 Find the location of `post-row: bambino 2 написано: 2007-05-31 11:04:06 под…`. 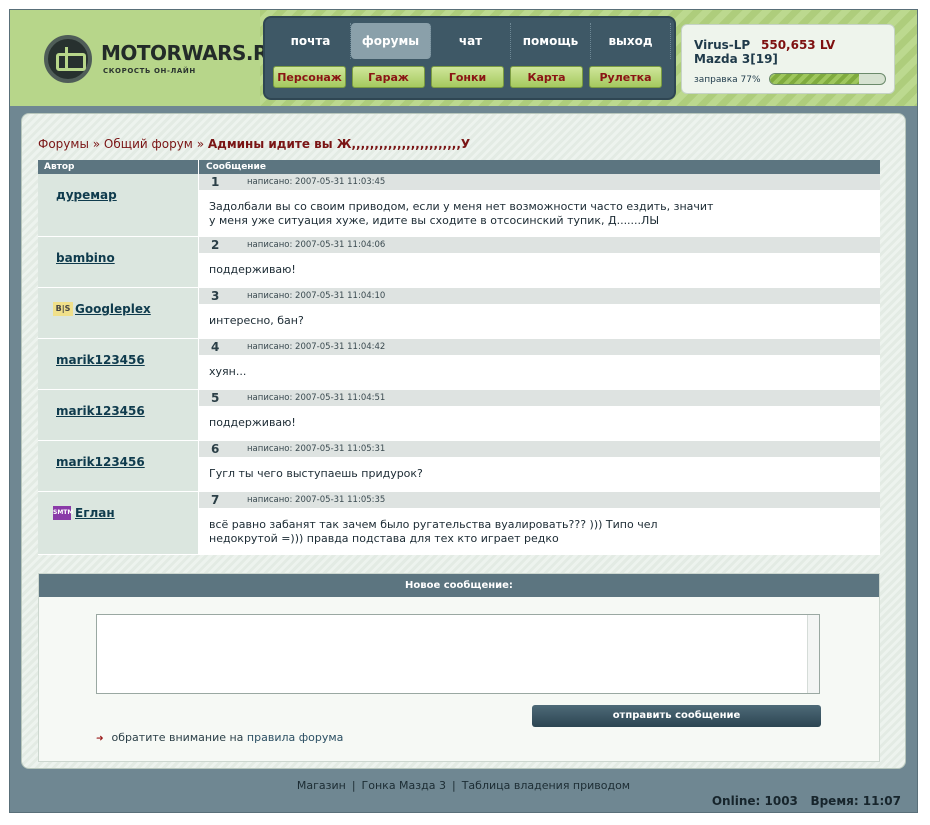

post-row: bambino 2 написано: 2007-05-31 11:04:06 под… is located at coordinates (459, 262).